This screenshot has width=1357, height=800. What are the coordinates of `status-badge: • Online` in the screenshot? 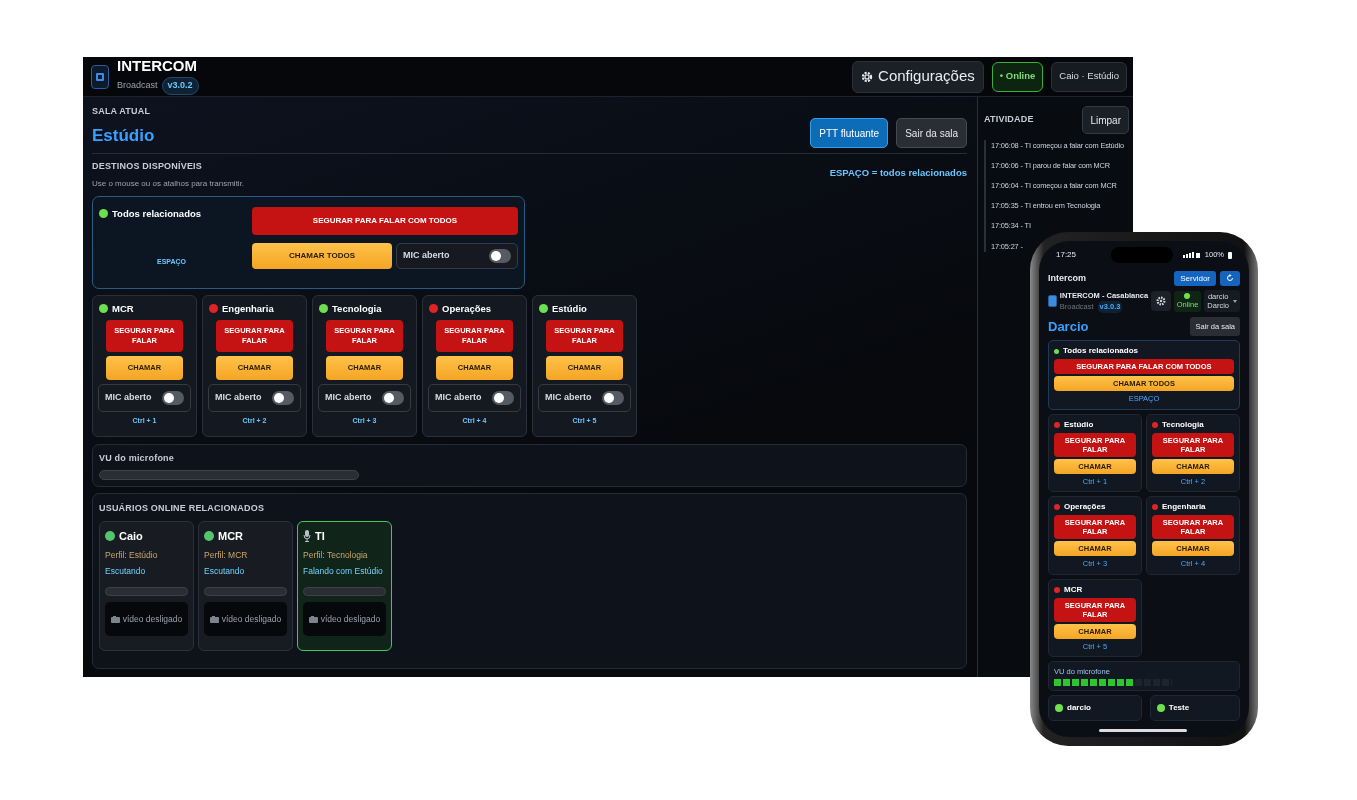 It's located at (1017, 76).